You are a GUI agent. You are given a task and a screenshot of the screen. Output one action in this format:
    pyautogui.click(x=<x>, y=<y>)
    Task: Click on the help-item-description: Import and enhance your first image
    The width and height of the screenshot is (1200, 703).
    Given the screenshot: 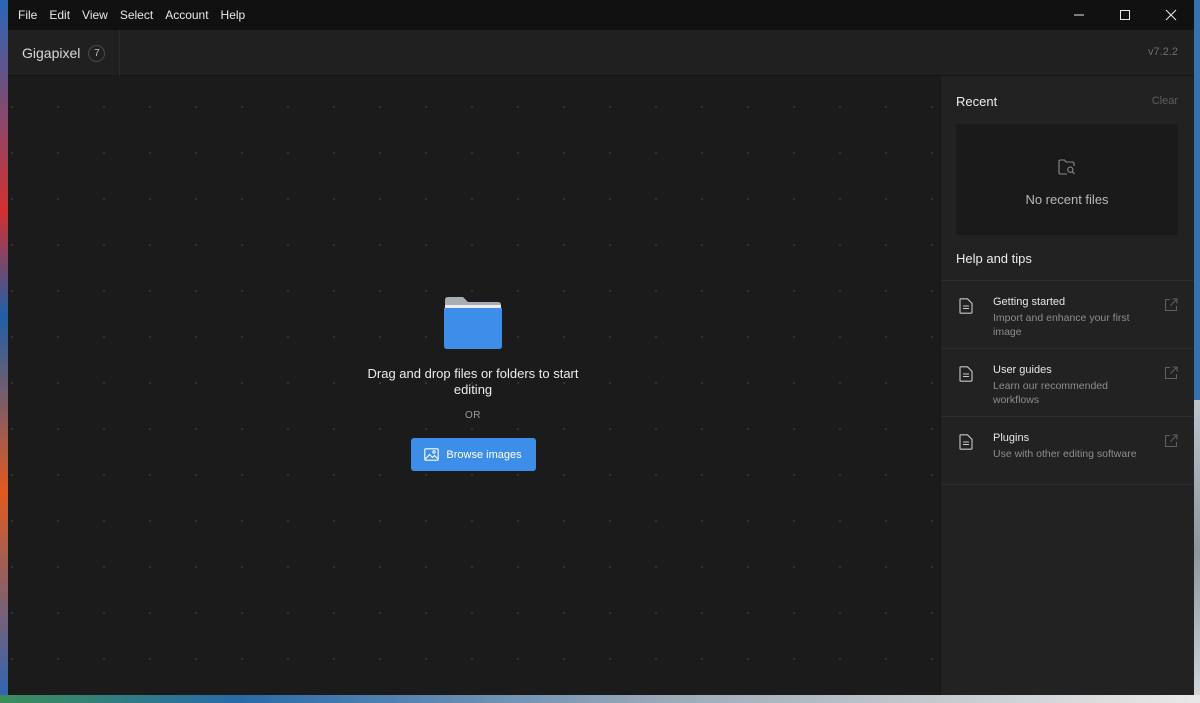 What is the action you would take?
    pyautogui.click(x=1061, y=325)
    